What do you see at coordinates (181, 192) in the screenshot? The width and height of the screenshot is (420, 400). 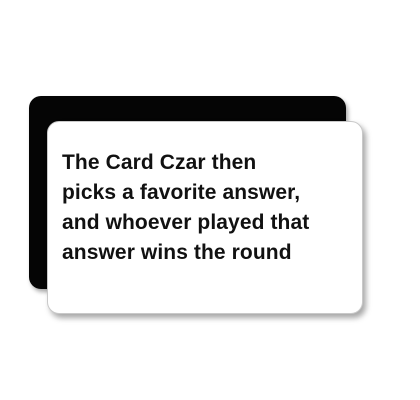 I see `card-text-line: picks a favorite answer,` at bounding box center [181, 192].